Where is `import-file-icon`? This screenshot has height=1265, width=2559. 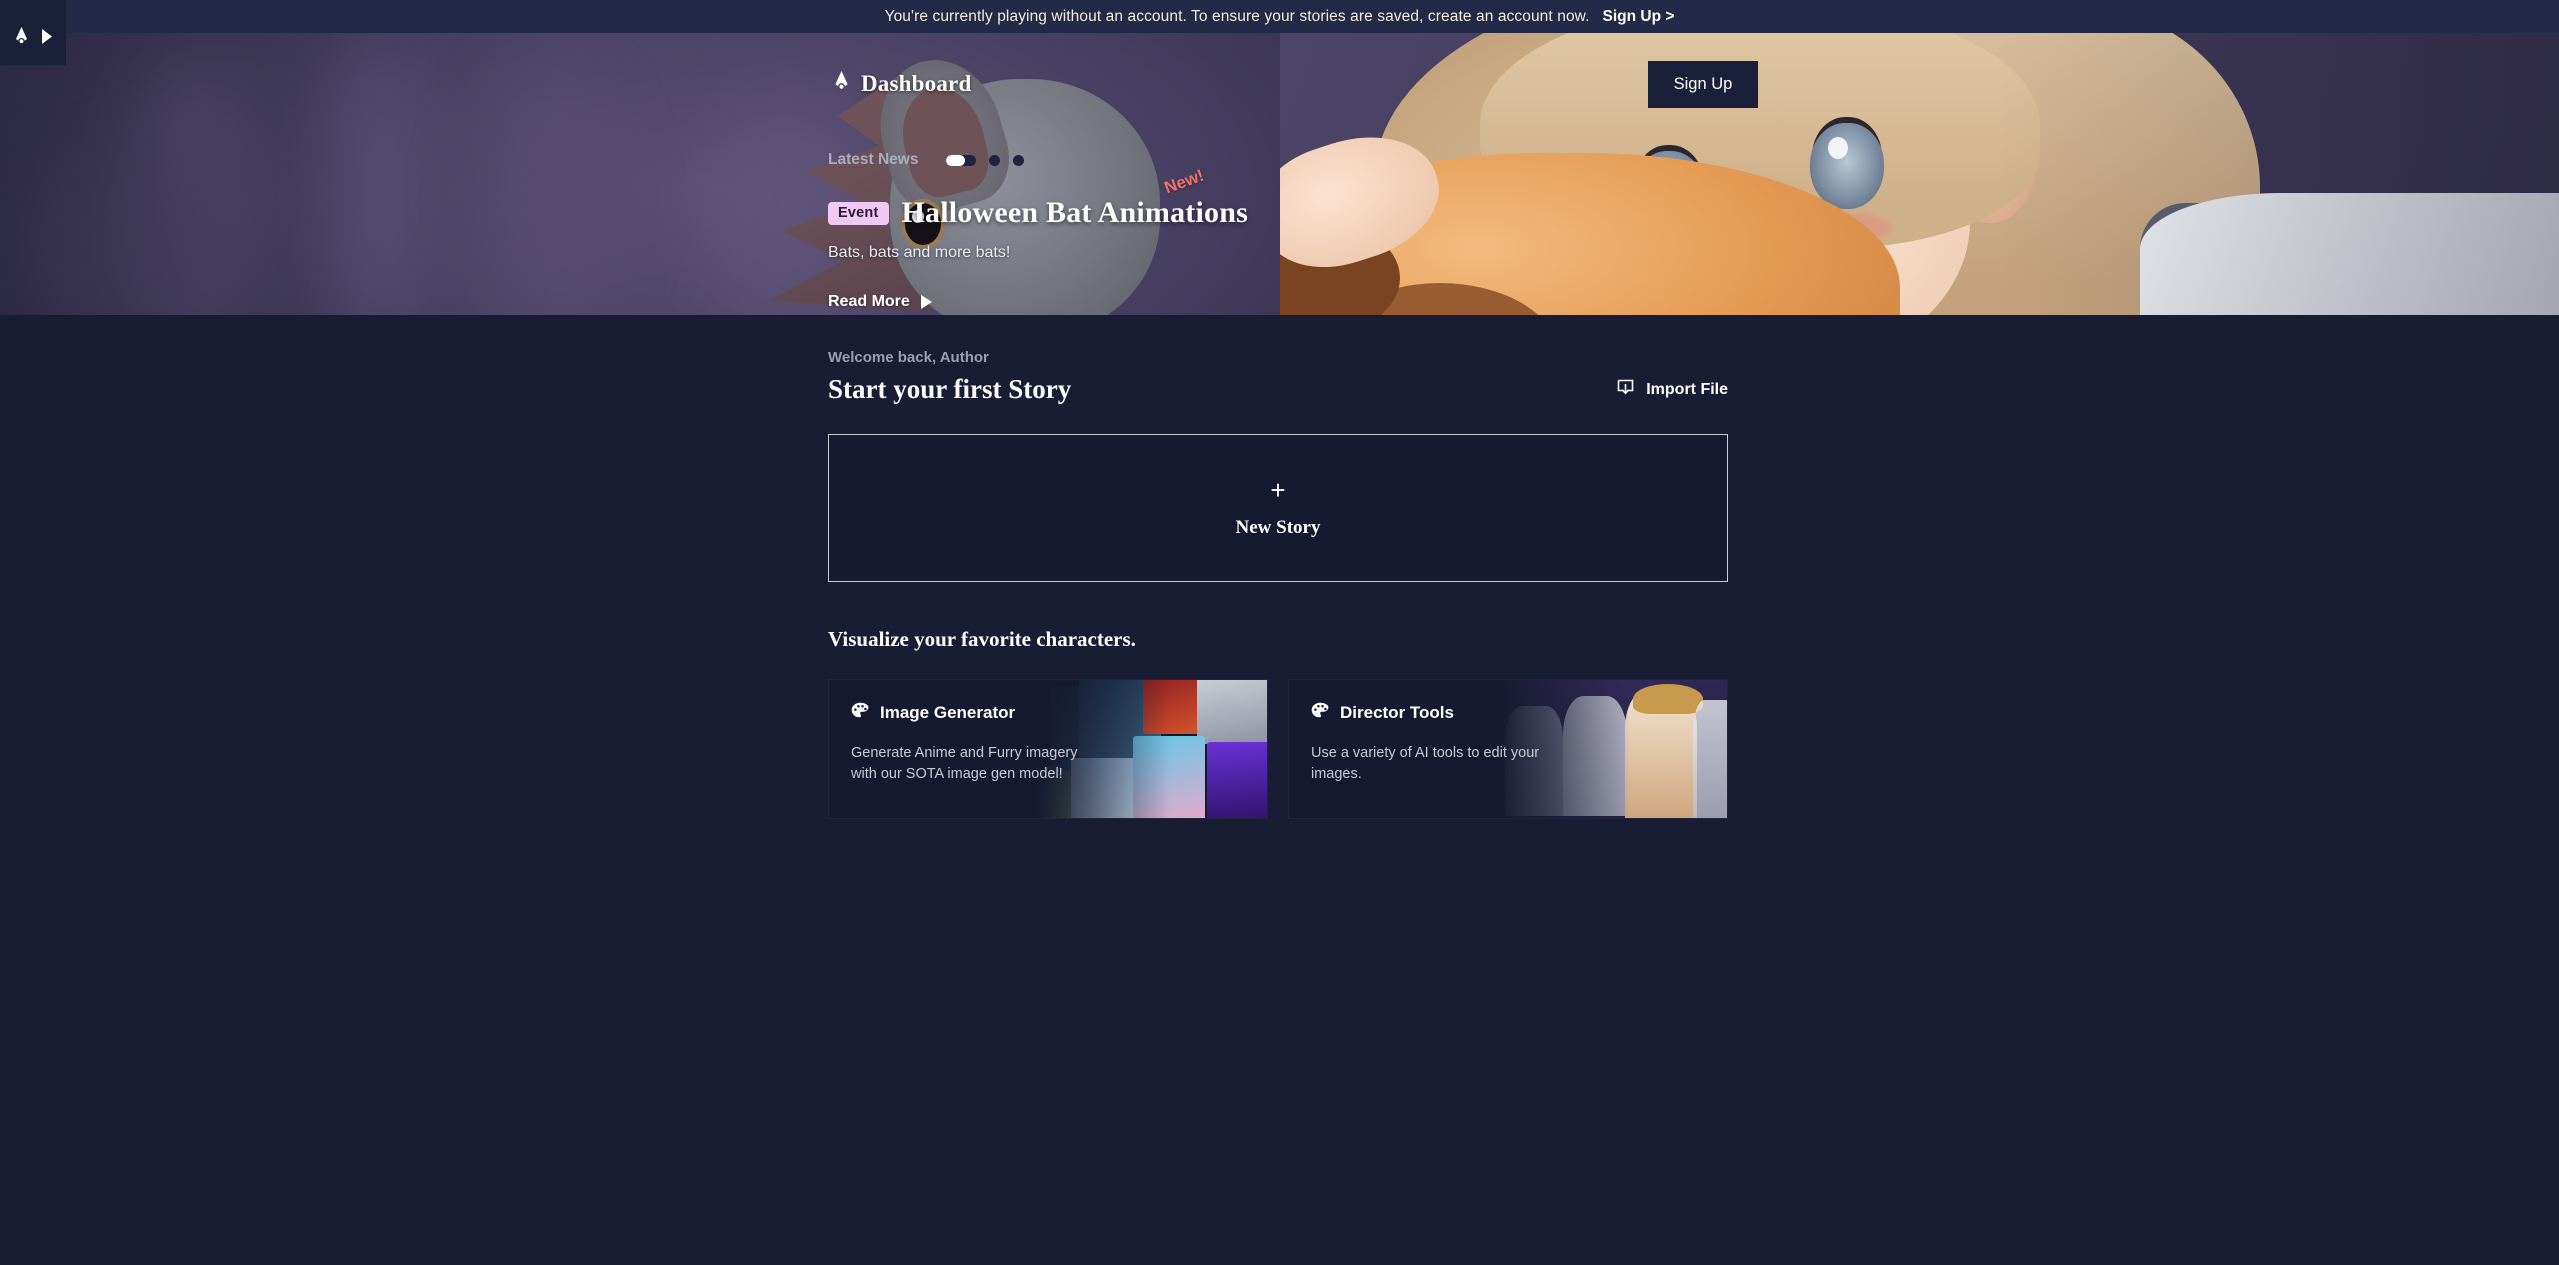 import-file-icon is located at coordinates (1625, 390).